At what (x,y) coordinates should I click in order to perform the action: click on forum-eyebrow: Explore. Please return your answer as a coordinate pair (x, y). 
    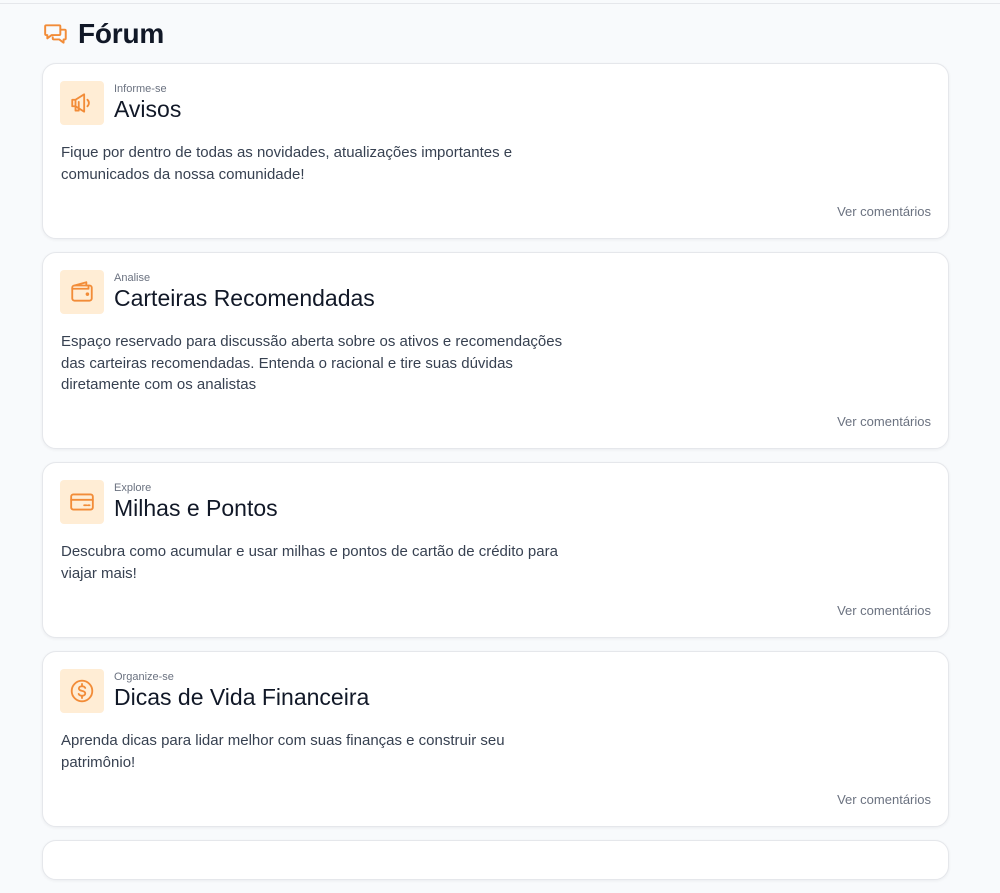
    Looking at the image, I should click on (133, 488).